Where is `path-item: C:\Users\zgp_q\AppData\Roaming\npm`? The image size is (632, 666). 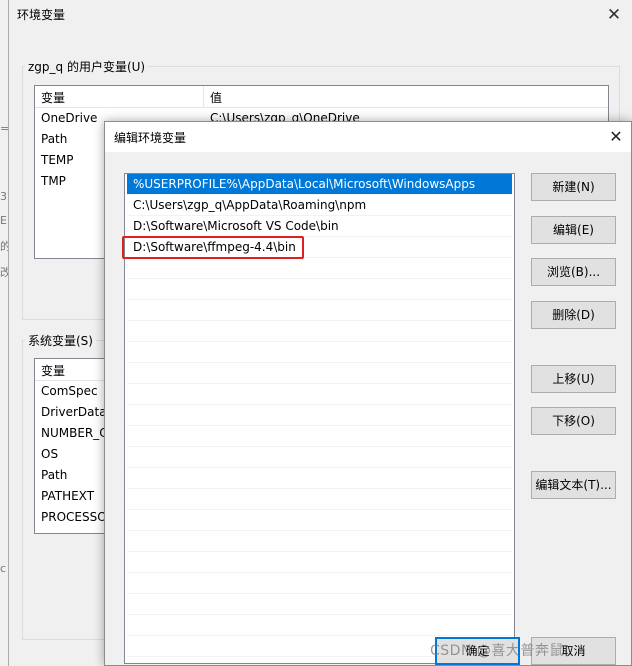
path-item: C:\Users\zgp_q\AppData\Roaming\npm is located at coordinates (319, 205).